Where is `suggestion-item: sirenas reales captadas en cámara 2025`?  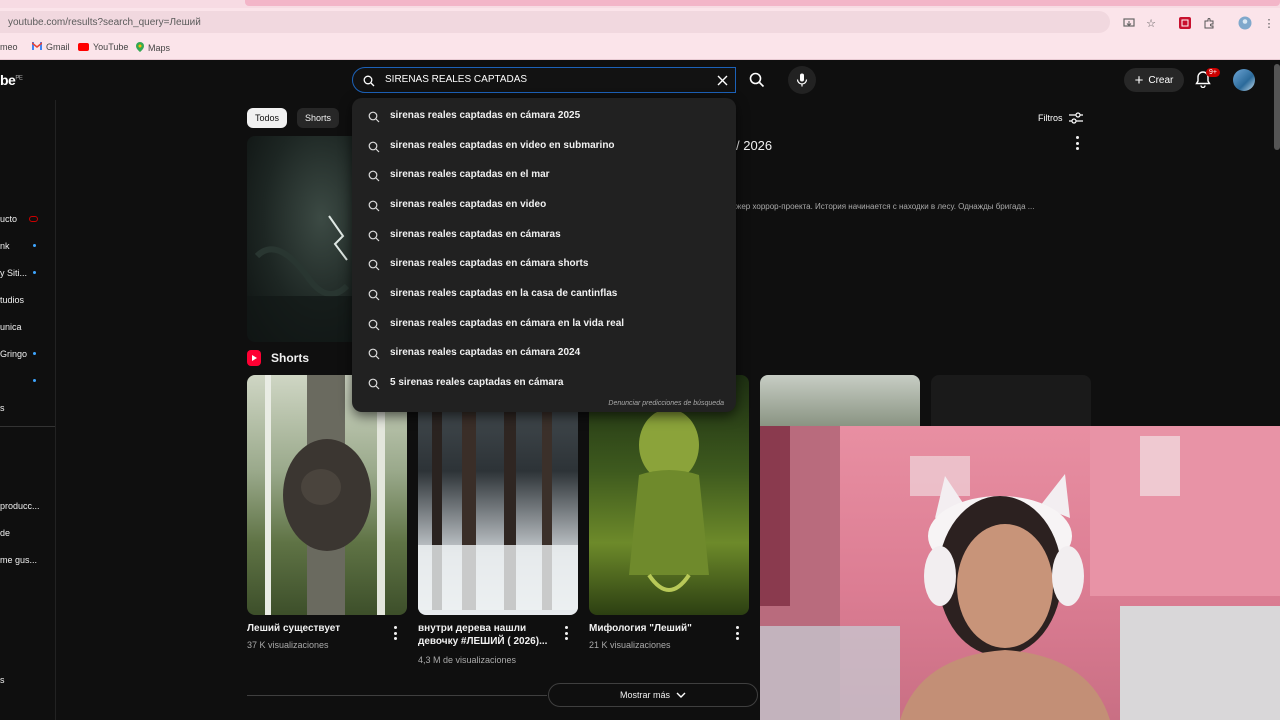
suggestion-item: sirenas reales captadas en cámara 2025 is located at coordinates (544, 116).